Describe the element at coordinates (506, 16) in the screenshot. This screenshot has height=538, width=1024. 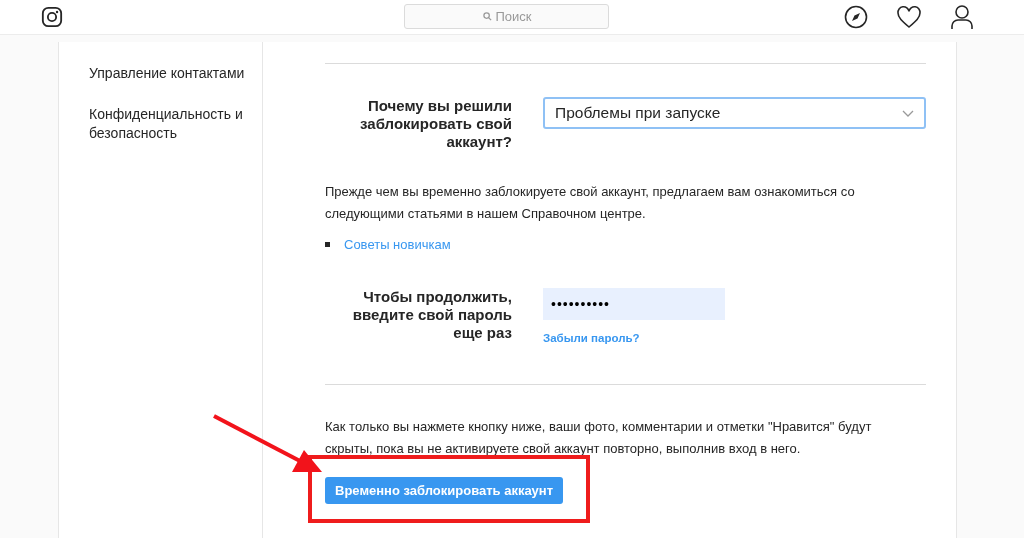
I see `search-field: Поиск` at that location.